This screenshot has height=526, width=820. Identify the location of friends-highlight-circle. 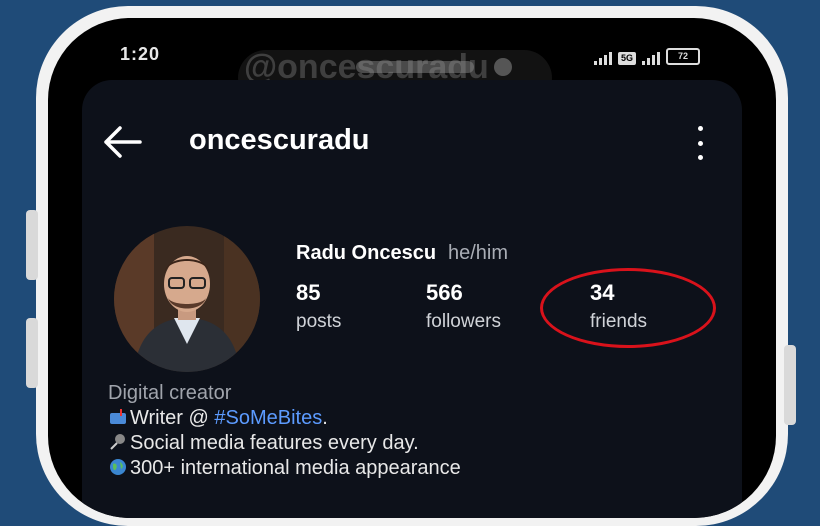
(628, 308).